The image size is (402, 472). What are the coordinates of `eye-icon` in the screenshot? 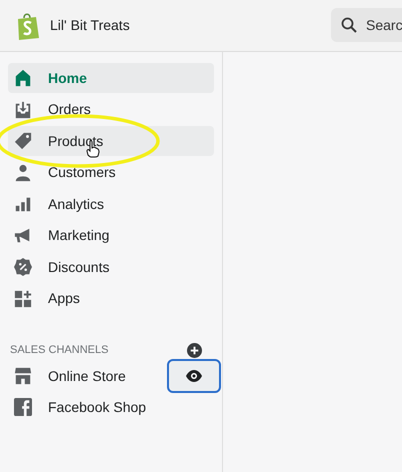 It's located at (194, 376).